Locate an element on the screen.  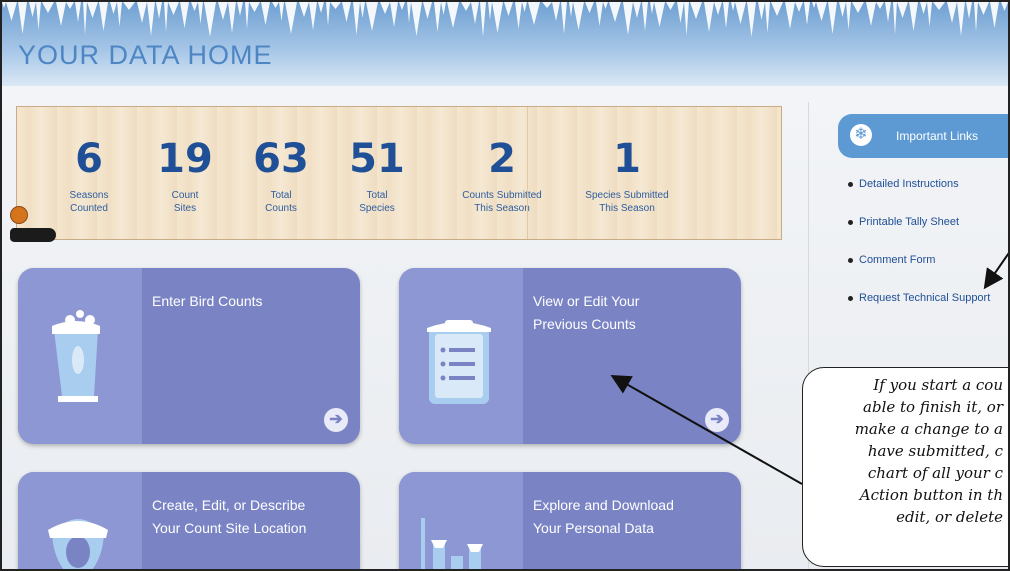
clipboard-icon-pane is located at coordinates (461, 356).